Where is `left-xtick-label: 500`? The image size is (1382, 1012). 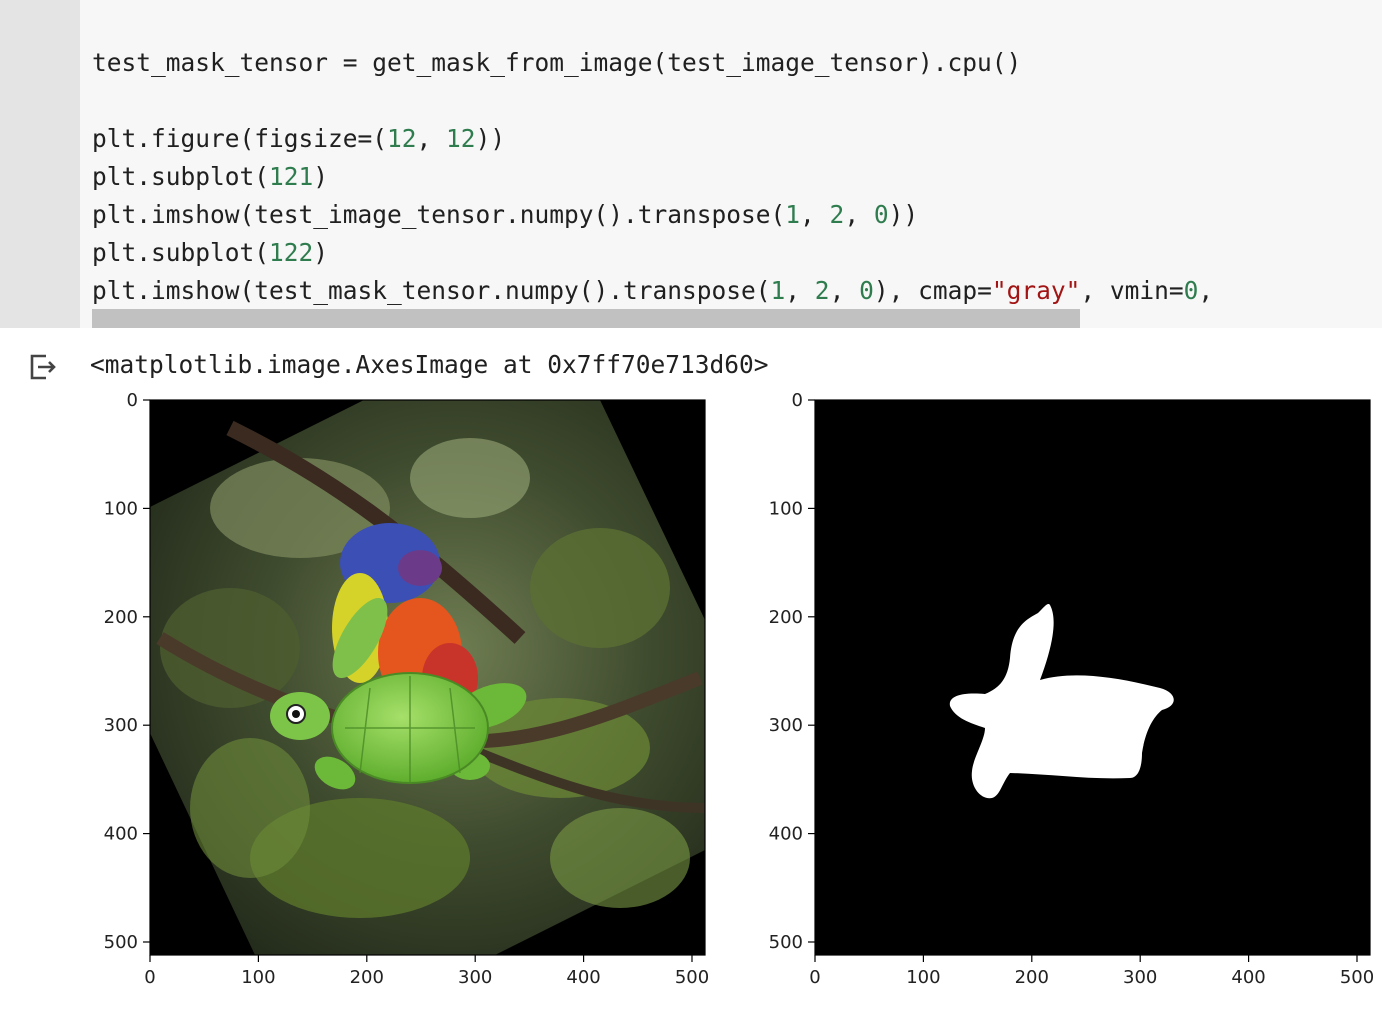
left-xtick-label: 500 is located at coordinates (692, 977).